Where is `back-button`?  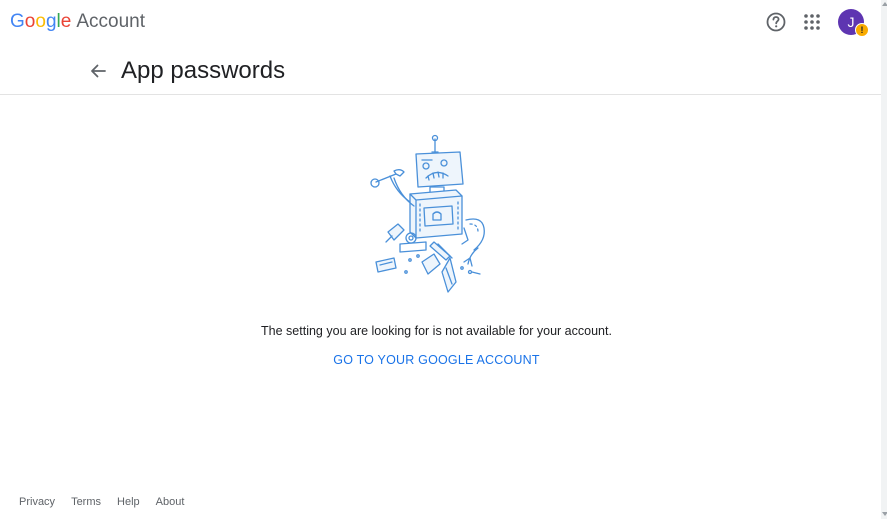
back-button is located at coordinates (98, 71).